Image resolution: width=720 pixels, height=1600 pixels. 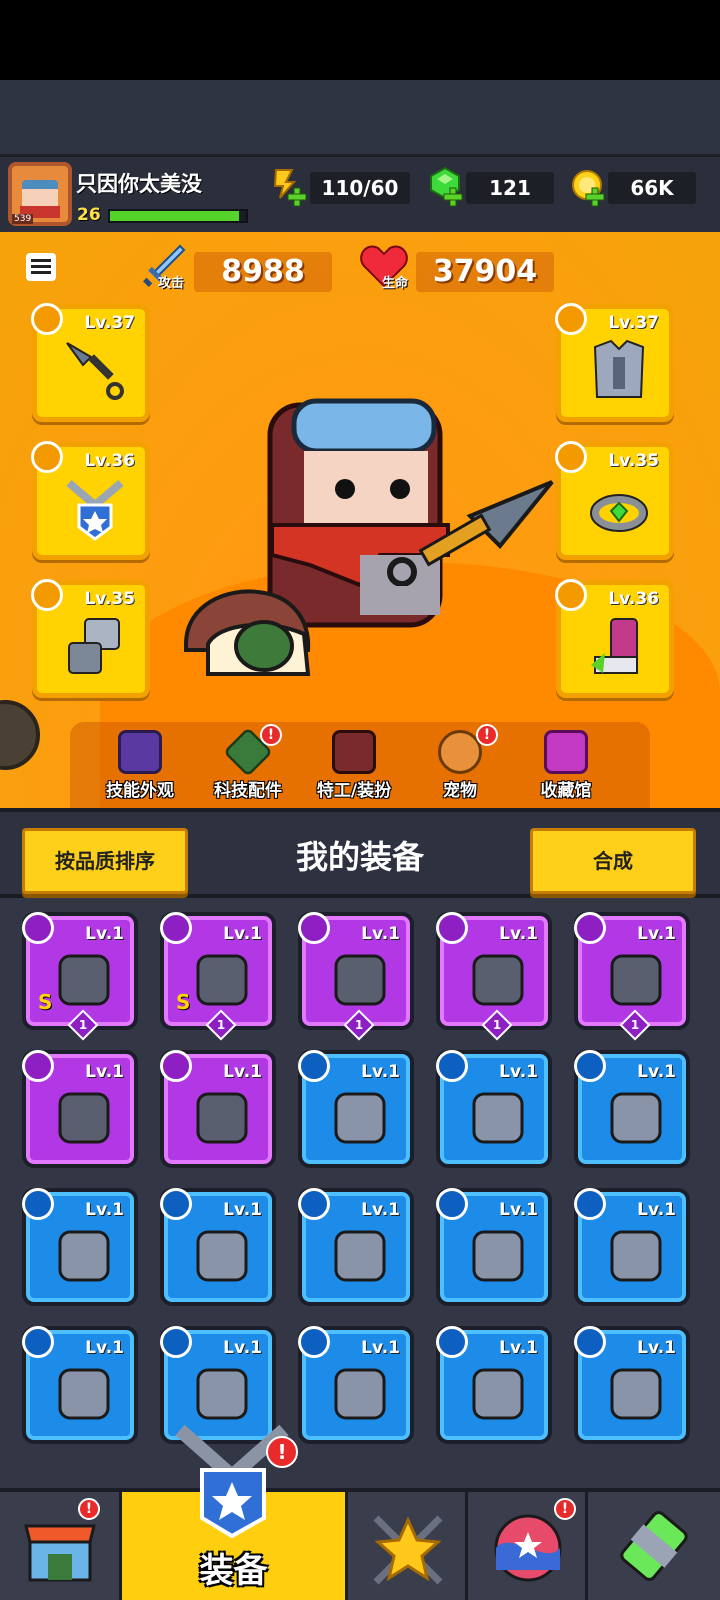 What do you see at coordinates (90, 638) in the screenshot?
I see `equip-slot-gloves: Lv.35` at bounding box center [90, 638].